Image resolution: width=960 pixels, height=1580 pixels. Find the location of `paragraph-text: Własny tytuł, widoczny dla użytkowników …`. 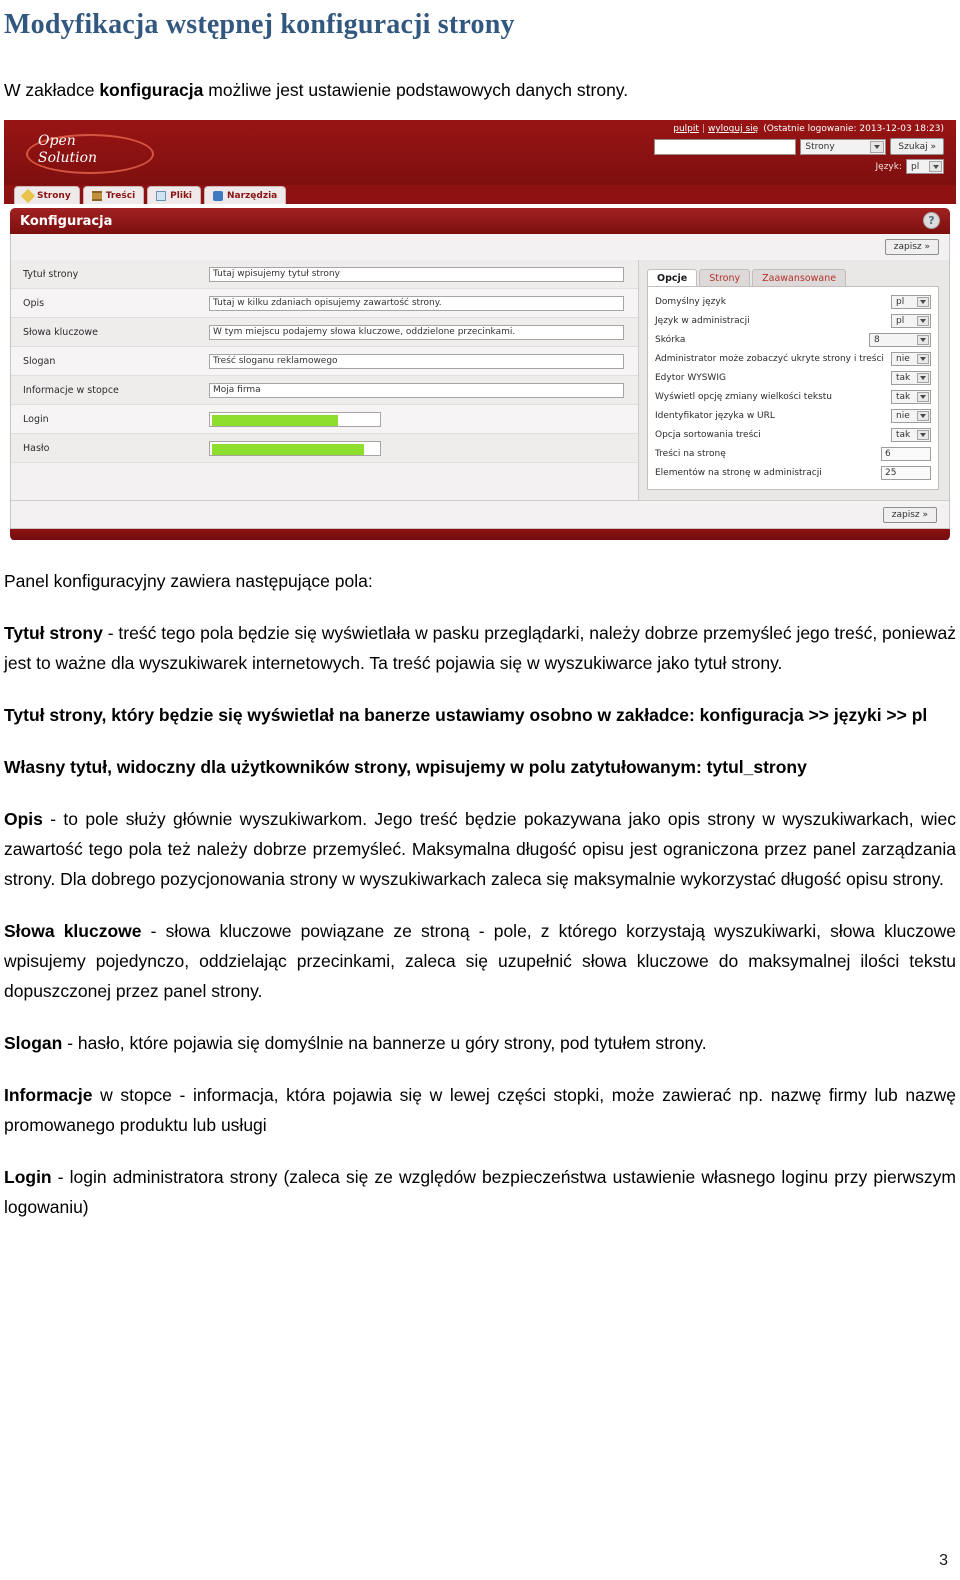

paragraph-text: Własny tytuł, widoczny dla użytkowników … is located at coordinates (405, 767).